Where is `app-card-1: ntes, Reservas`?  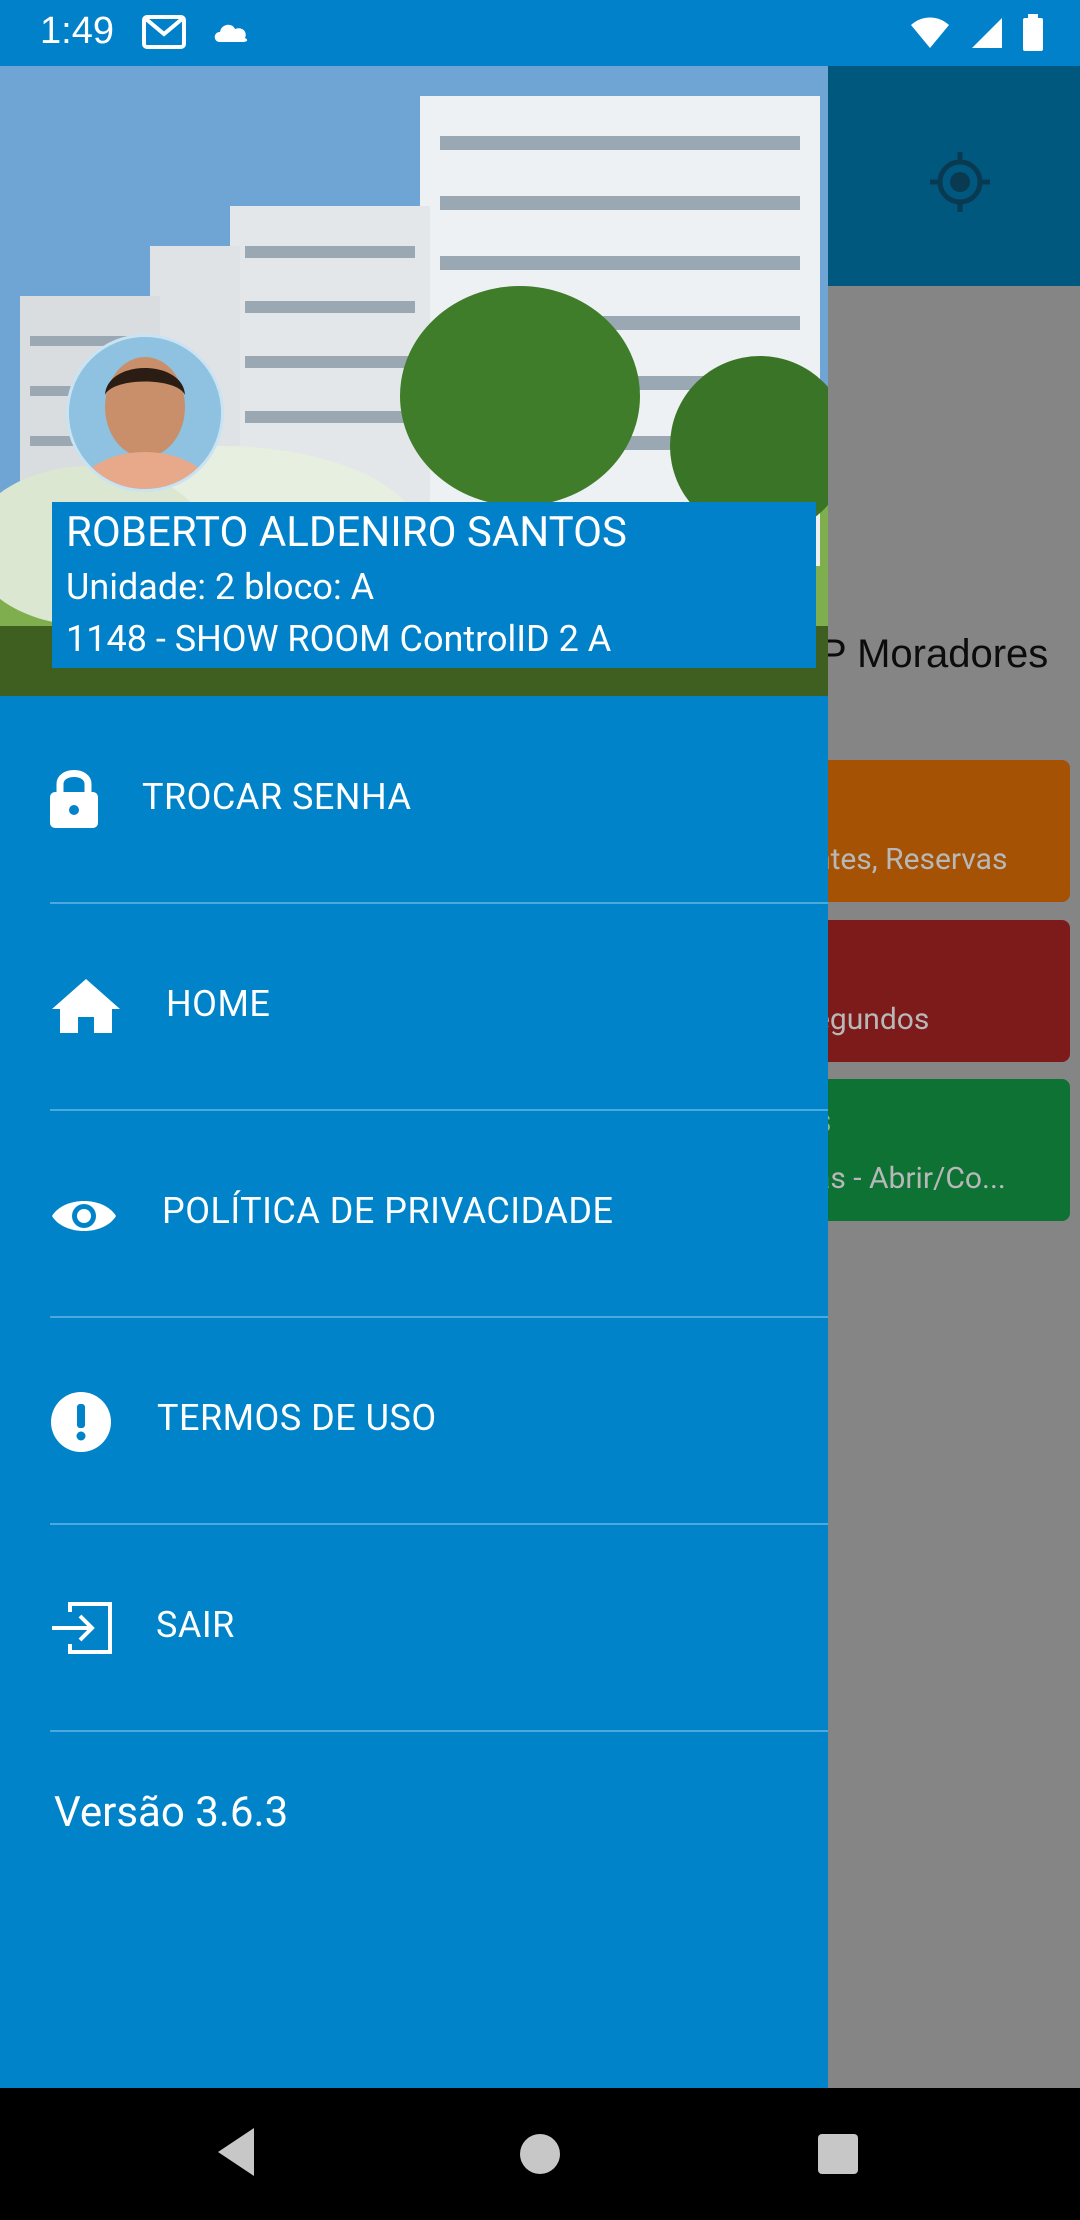
app-card-1: ntes, Reservas is located at coordinates (935, 831).